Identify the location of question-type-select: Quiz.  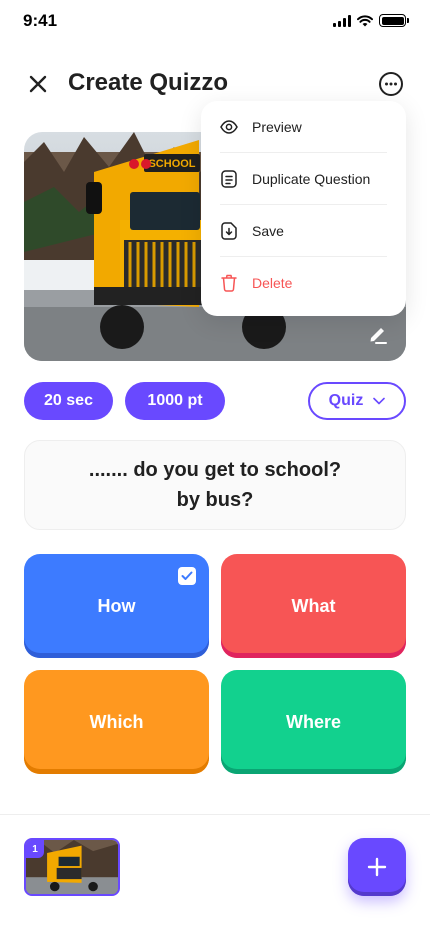
(357, 401).